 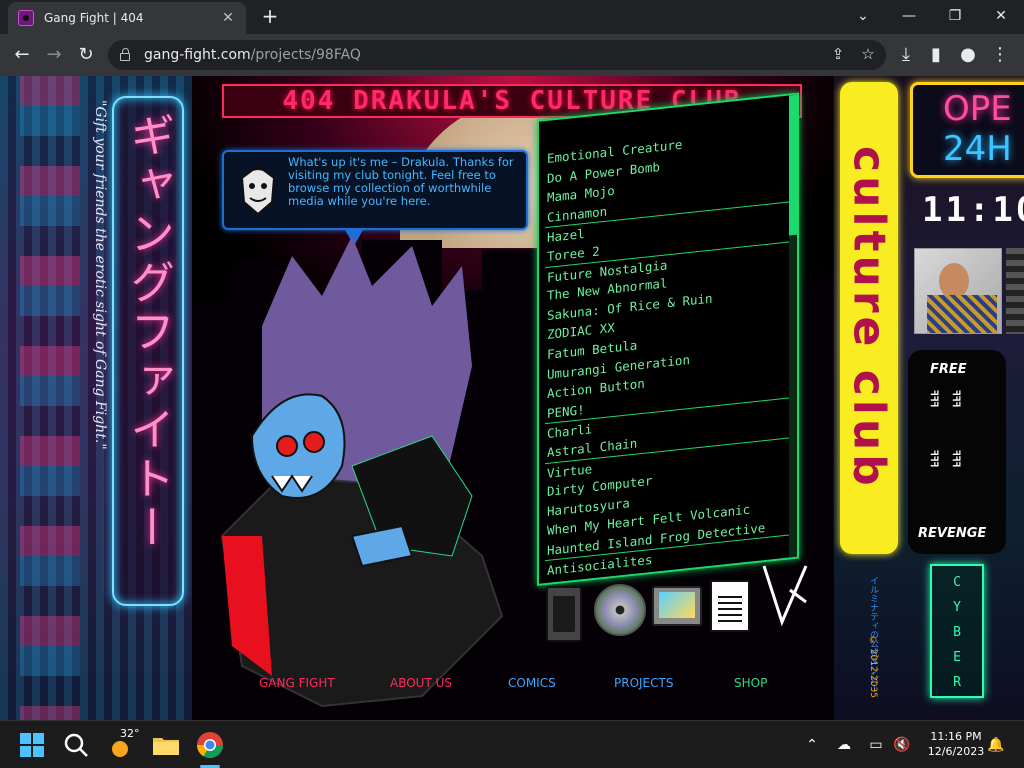 What do you see at coordinates (270, 17) in the screenshot?
I see `new-tab-button: +` at bounding box center [270, 17].